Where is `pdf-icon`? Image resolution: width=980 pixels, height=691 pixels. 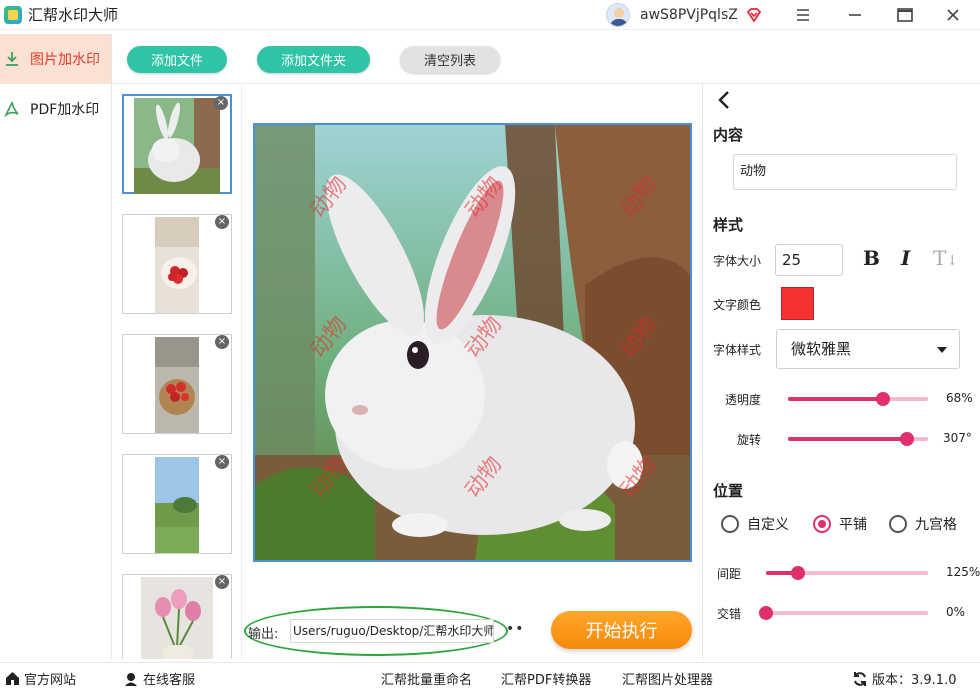
pdf-icon is located at coordinates (12, 109).